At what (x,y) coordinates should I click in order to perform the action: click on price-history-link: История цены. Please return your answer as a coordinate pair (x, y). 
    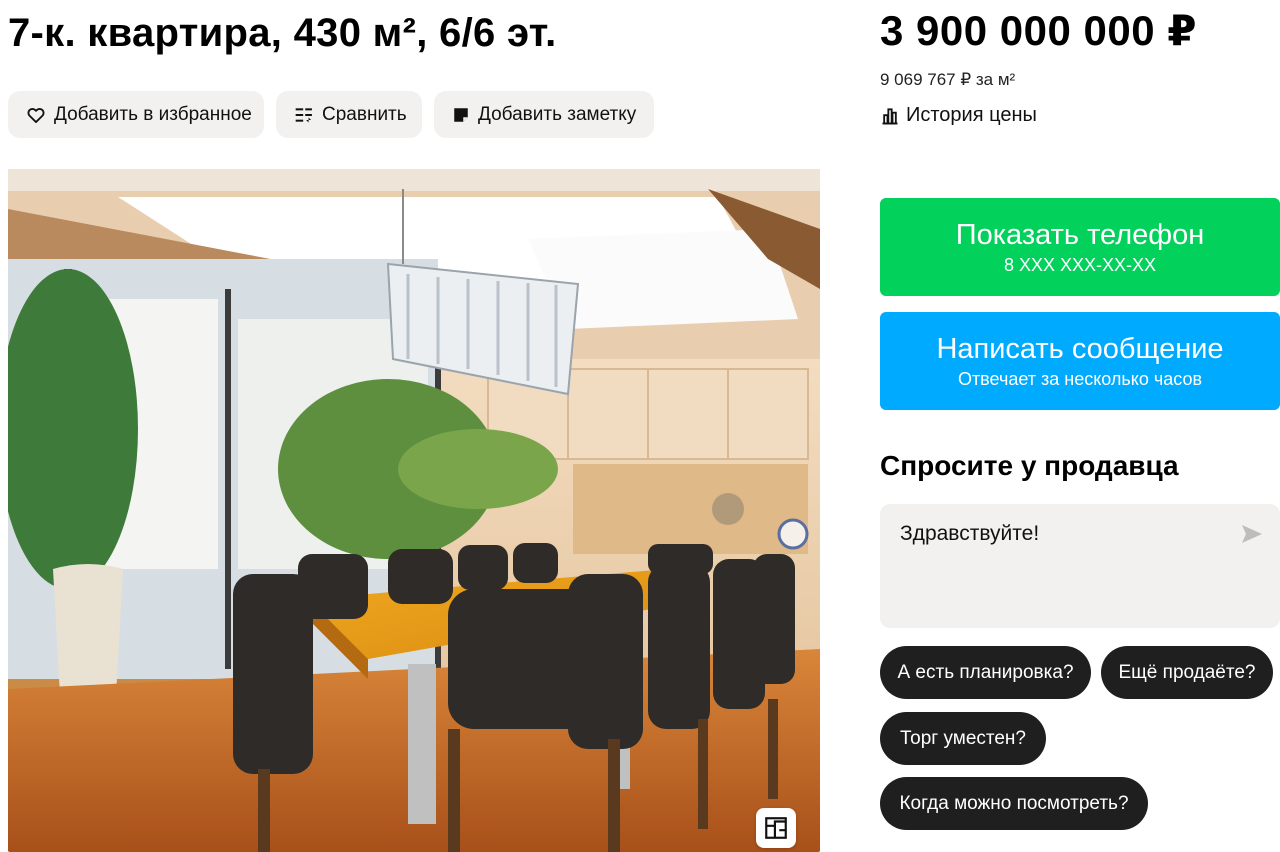
    Looking at the image, I should click on (958, 115).